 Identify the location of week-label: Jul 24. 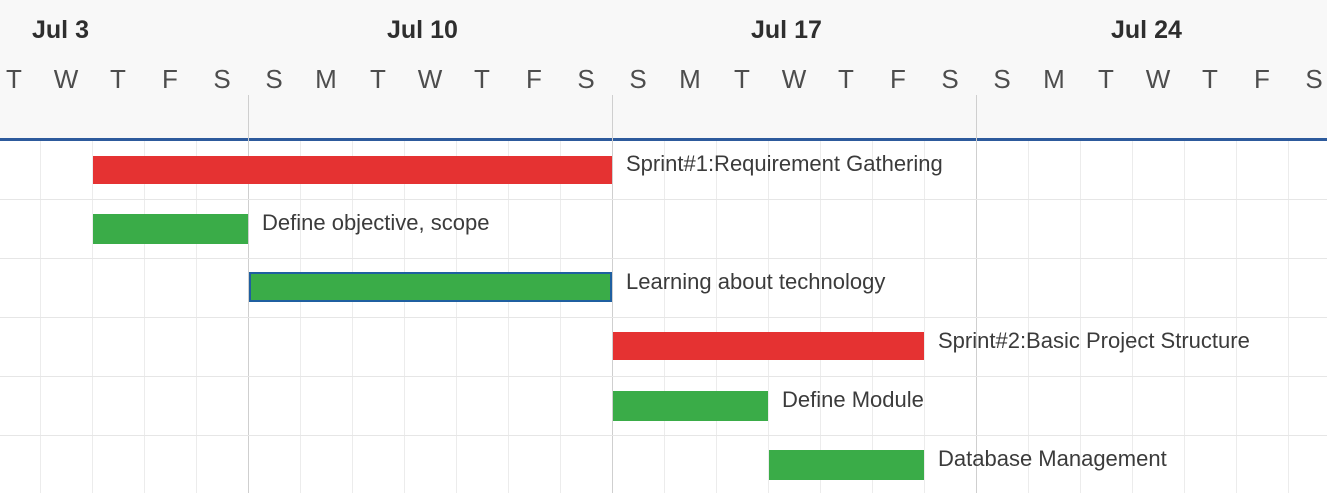
(1146, 30).